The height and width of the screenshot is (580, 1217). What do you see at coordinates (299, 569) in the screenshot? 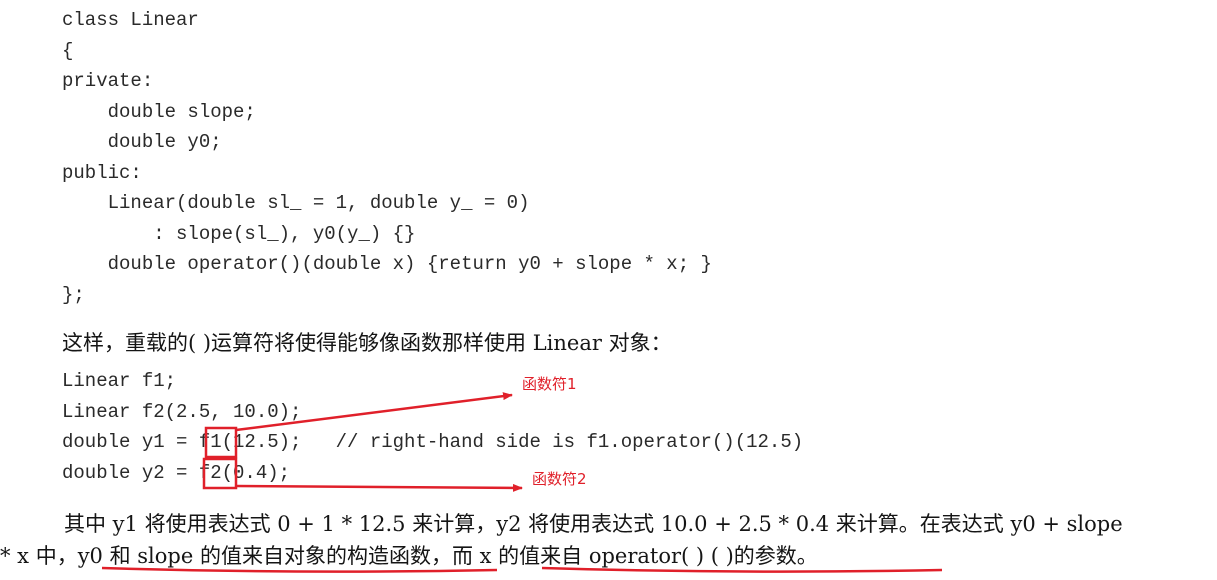
I see `underline-constructor-phrase` at bounding box center [299, 569].